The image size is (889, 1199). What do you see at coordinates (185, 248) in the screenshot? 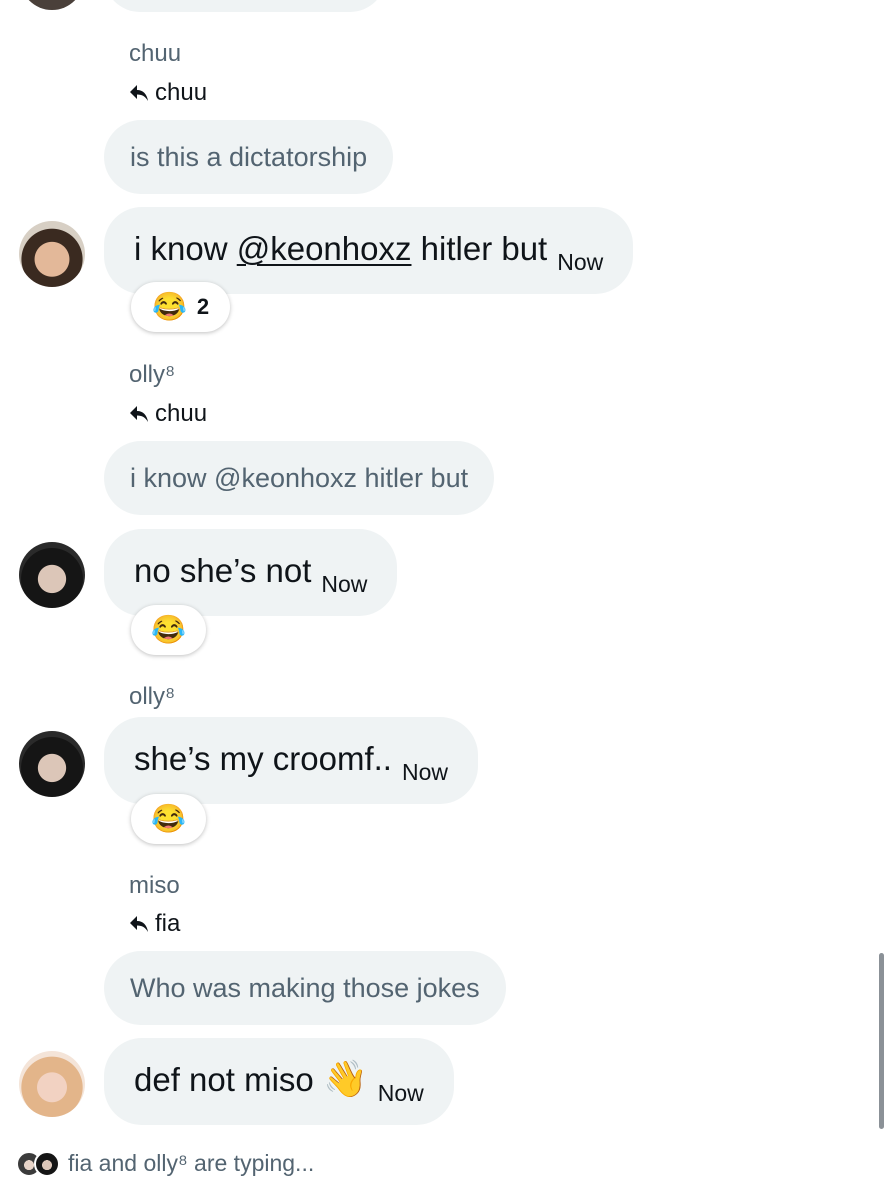
I see `message-text: i know` at bounding box center [185, 248].